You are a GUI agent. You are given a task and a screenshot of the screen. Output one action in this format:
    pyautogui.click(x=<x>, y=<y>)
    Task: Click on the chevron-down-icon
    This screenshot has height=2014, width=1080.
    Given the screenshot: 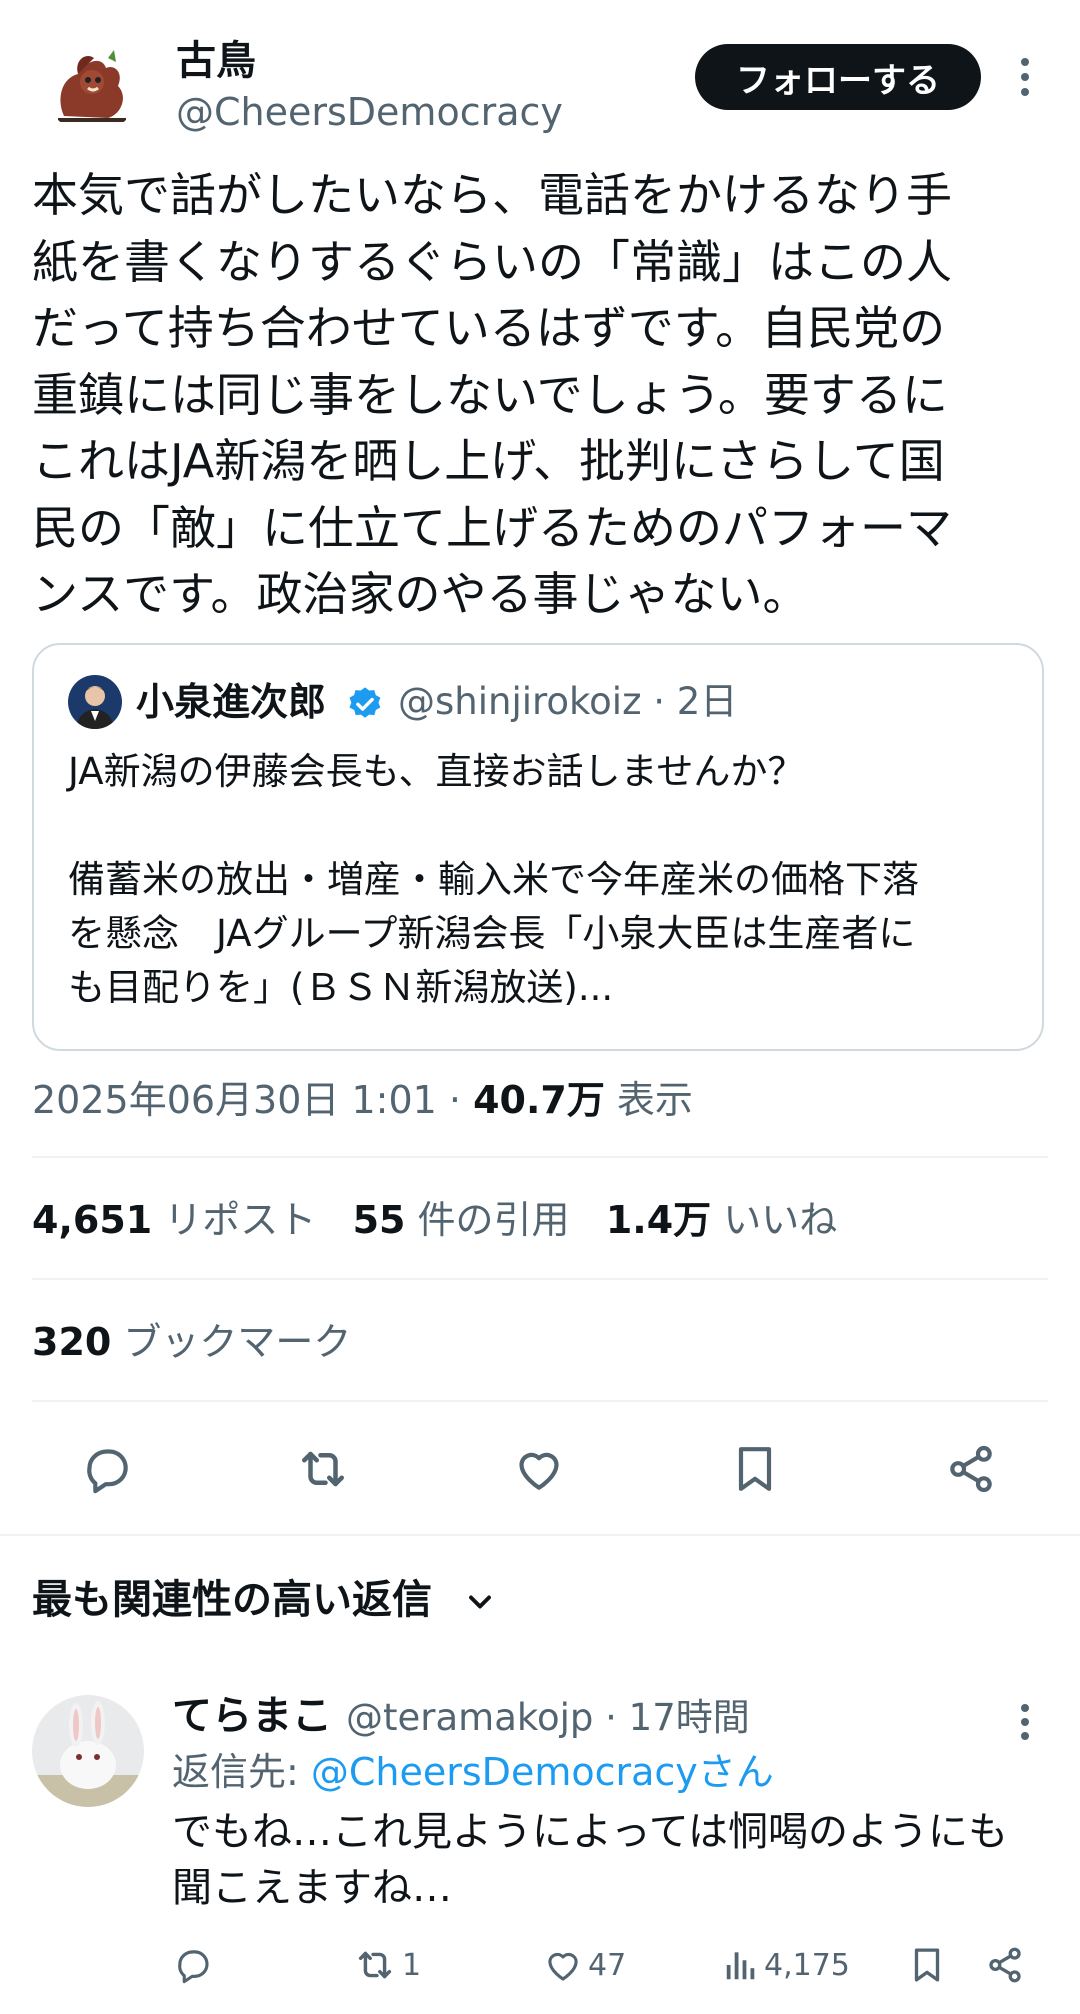 What is the action you would take?
    pyautogui.click(x=480, y=1602)
    